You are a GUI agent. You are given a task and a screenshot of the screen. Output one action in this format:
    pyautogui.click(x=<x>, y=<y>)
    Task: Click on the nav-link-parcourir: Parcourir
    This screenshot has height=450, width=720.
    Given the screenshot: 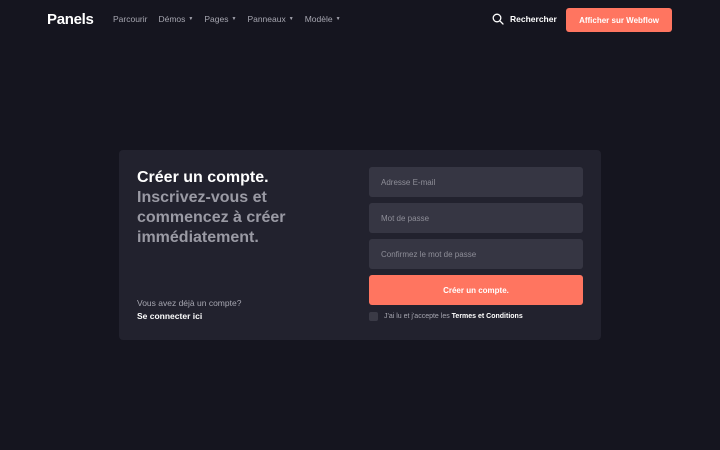 What is the action you would take?
    pyautogui.click(x=130, y=19)
    